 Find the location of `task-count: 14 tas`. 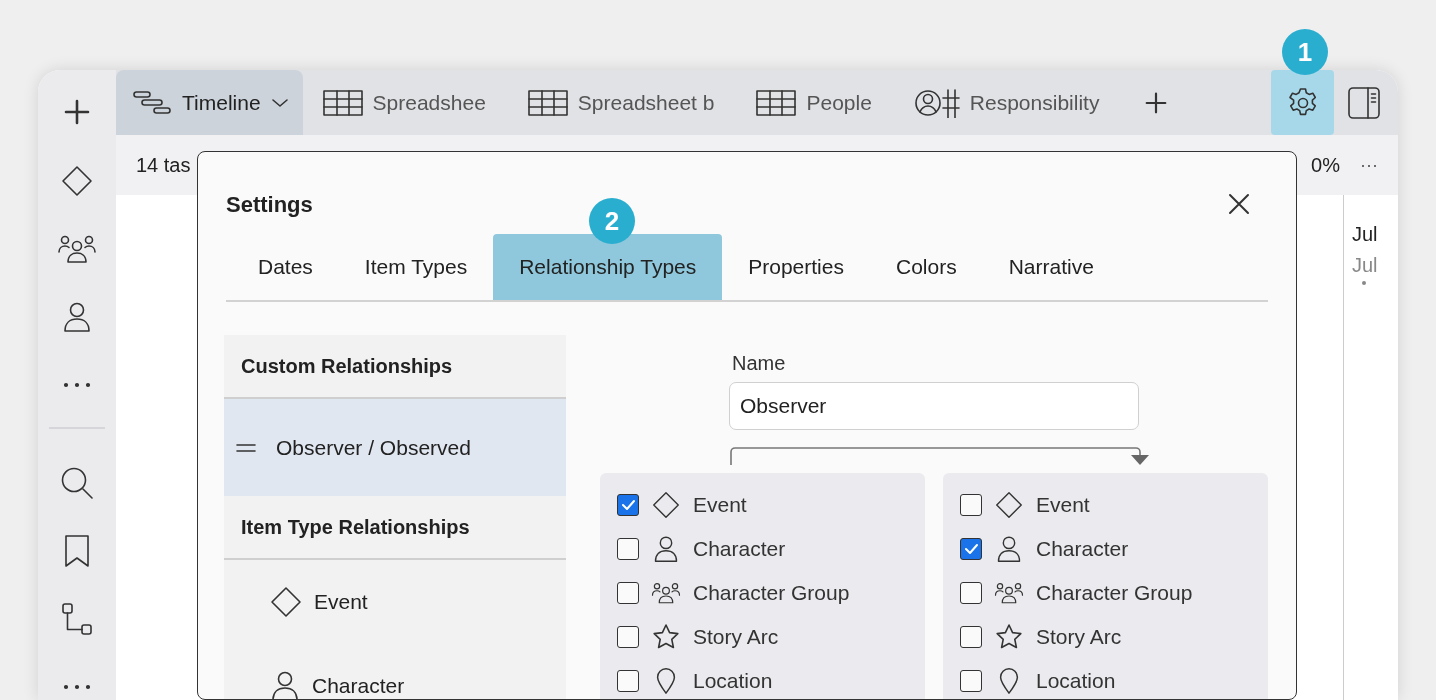

task-count: 14 tas is located at coordinates (163, 165).